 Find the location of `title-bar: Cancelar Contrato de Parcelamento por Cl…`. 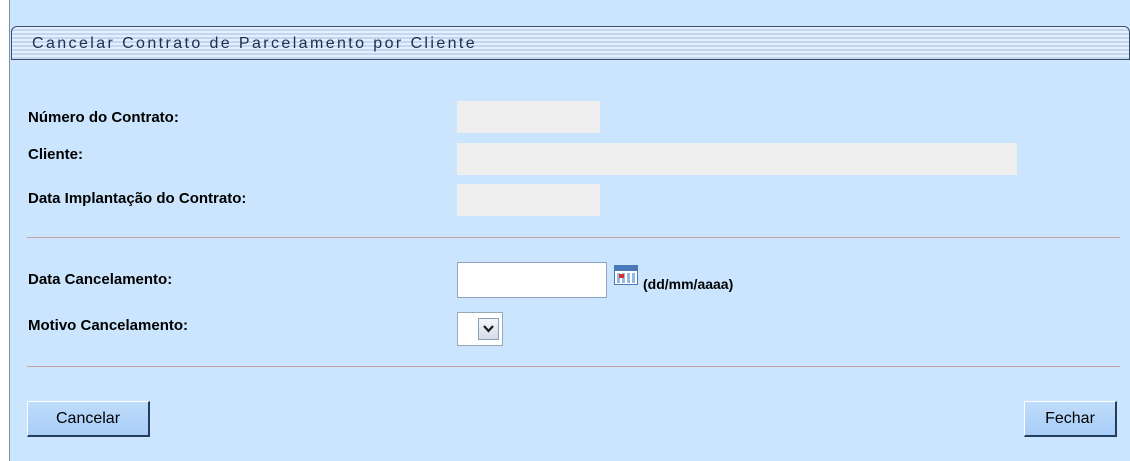

title-bar: Cancelar Contrato de Parcelamento por Cl… is located at coordinates (570, 43).